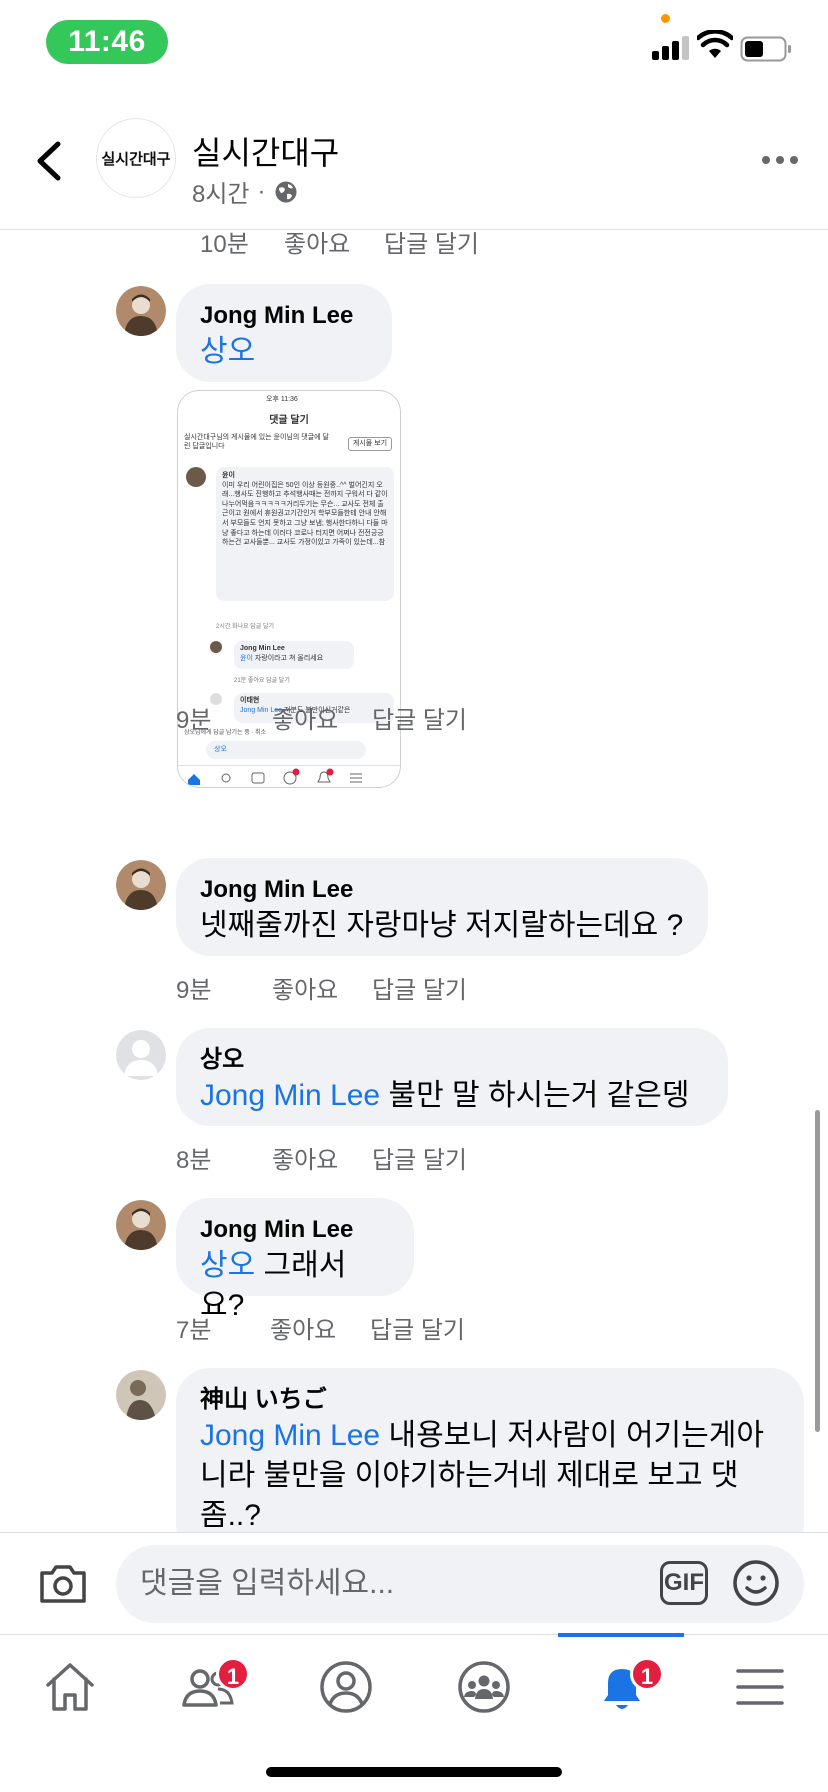 The height and width of the screenshot is (1792, 828). What do you see at coordinates (442, 925) in the screenshot?
I see `comment-text: 넷째줄까진 자랑마냥 저지랄하는데요 ?` at bounding box center [442, 925].